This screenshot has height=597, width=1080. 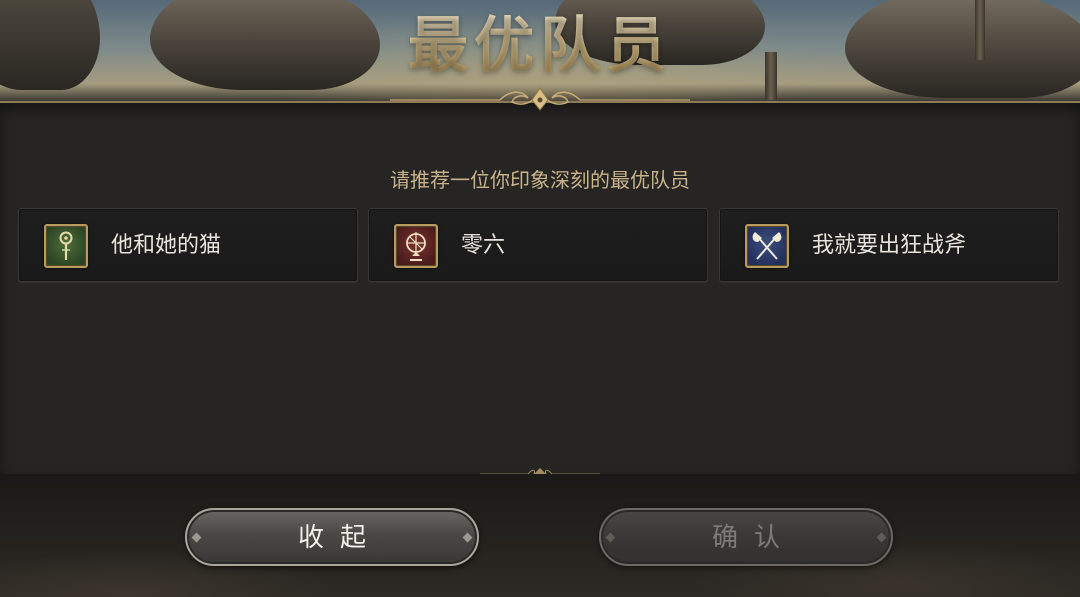 I want to click on collapse-button-label: 收起, so click(x=339, y=538).